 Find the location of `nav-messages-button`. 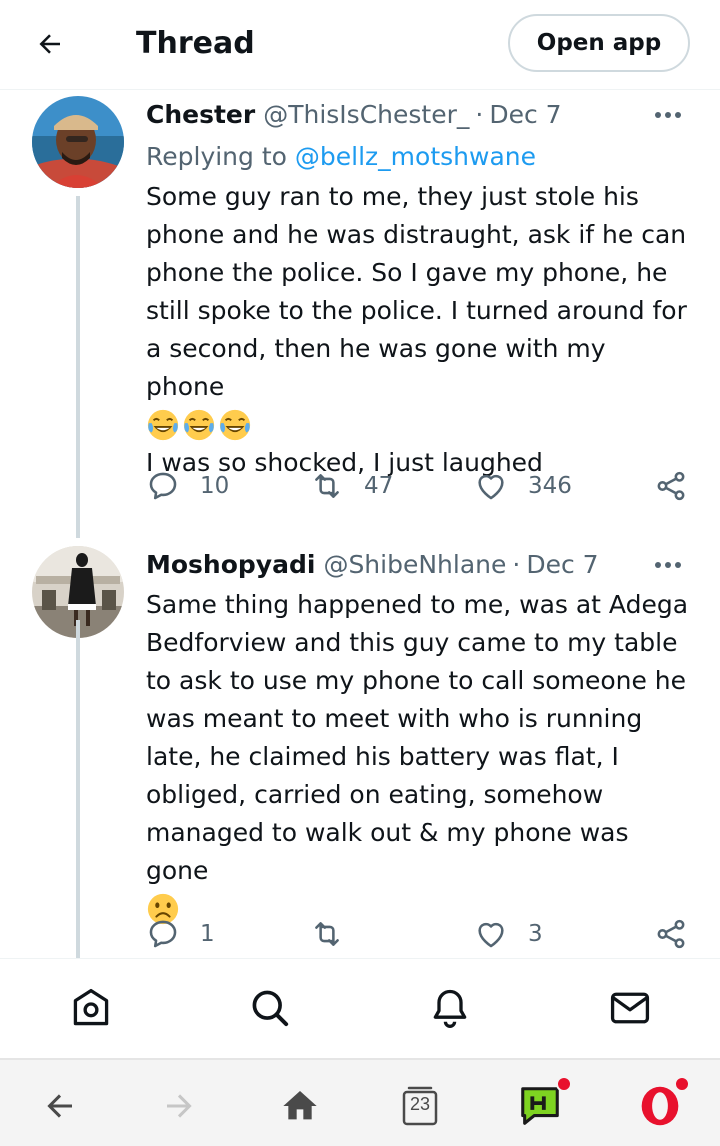

nav-messages-button is located at coordinates (630, 1008).